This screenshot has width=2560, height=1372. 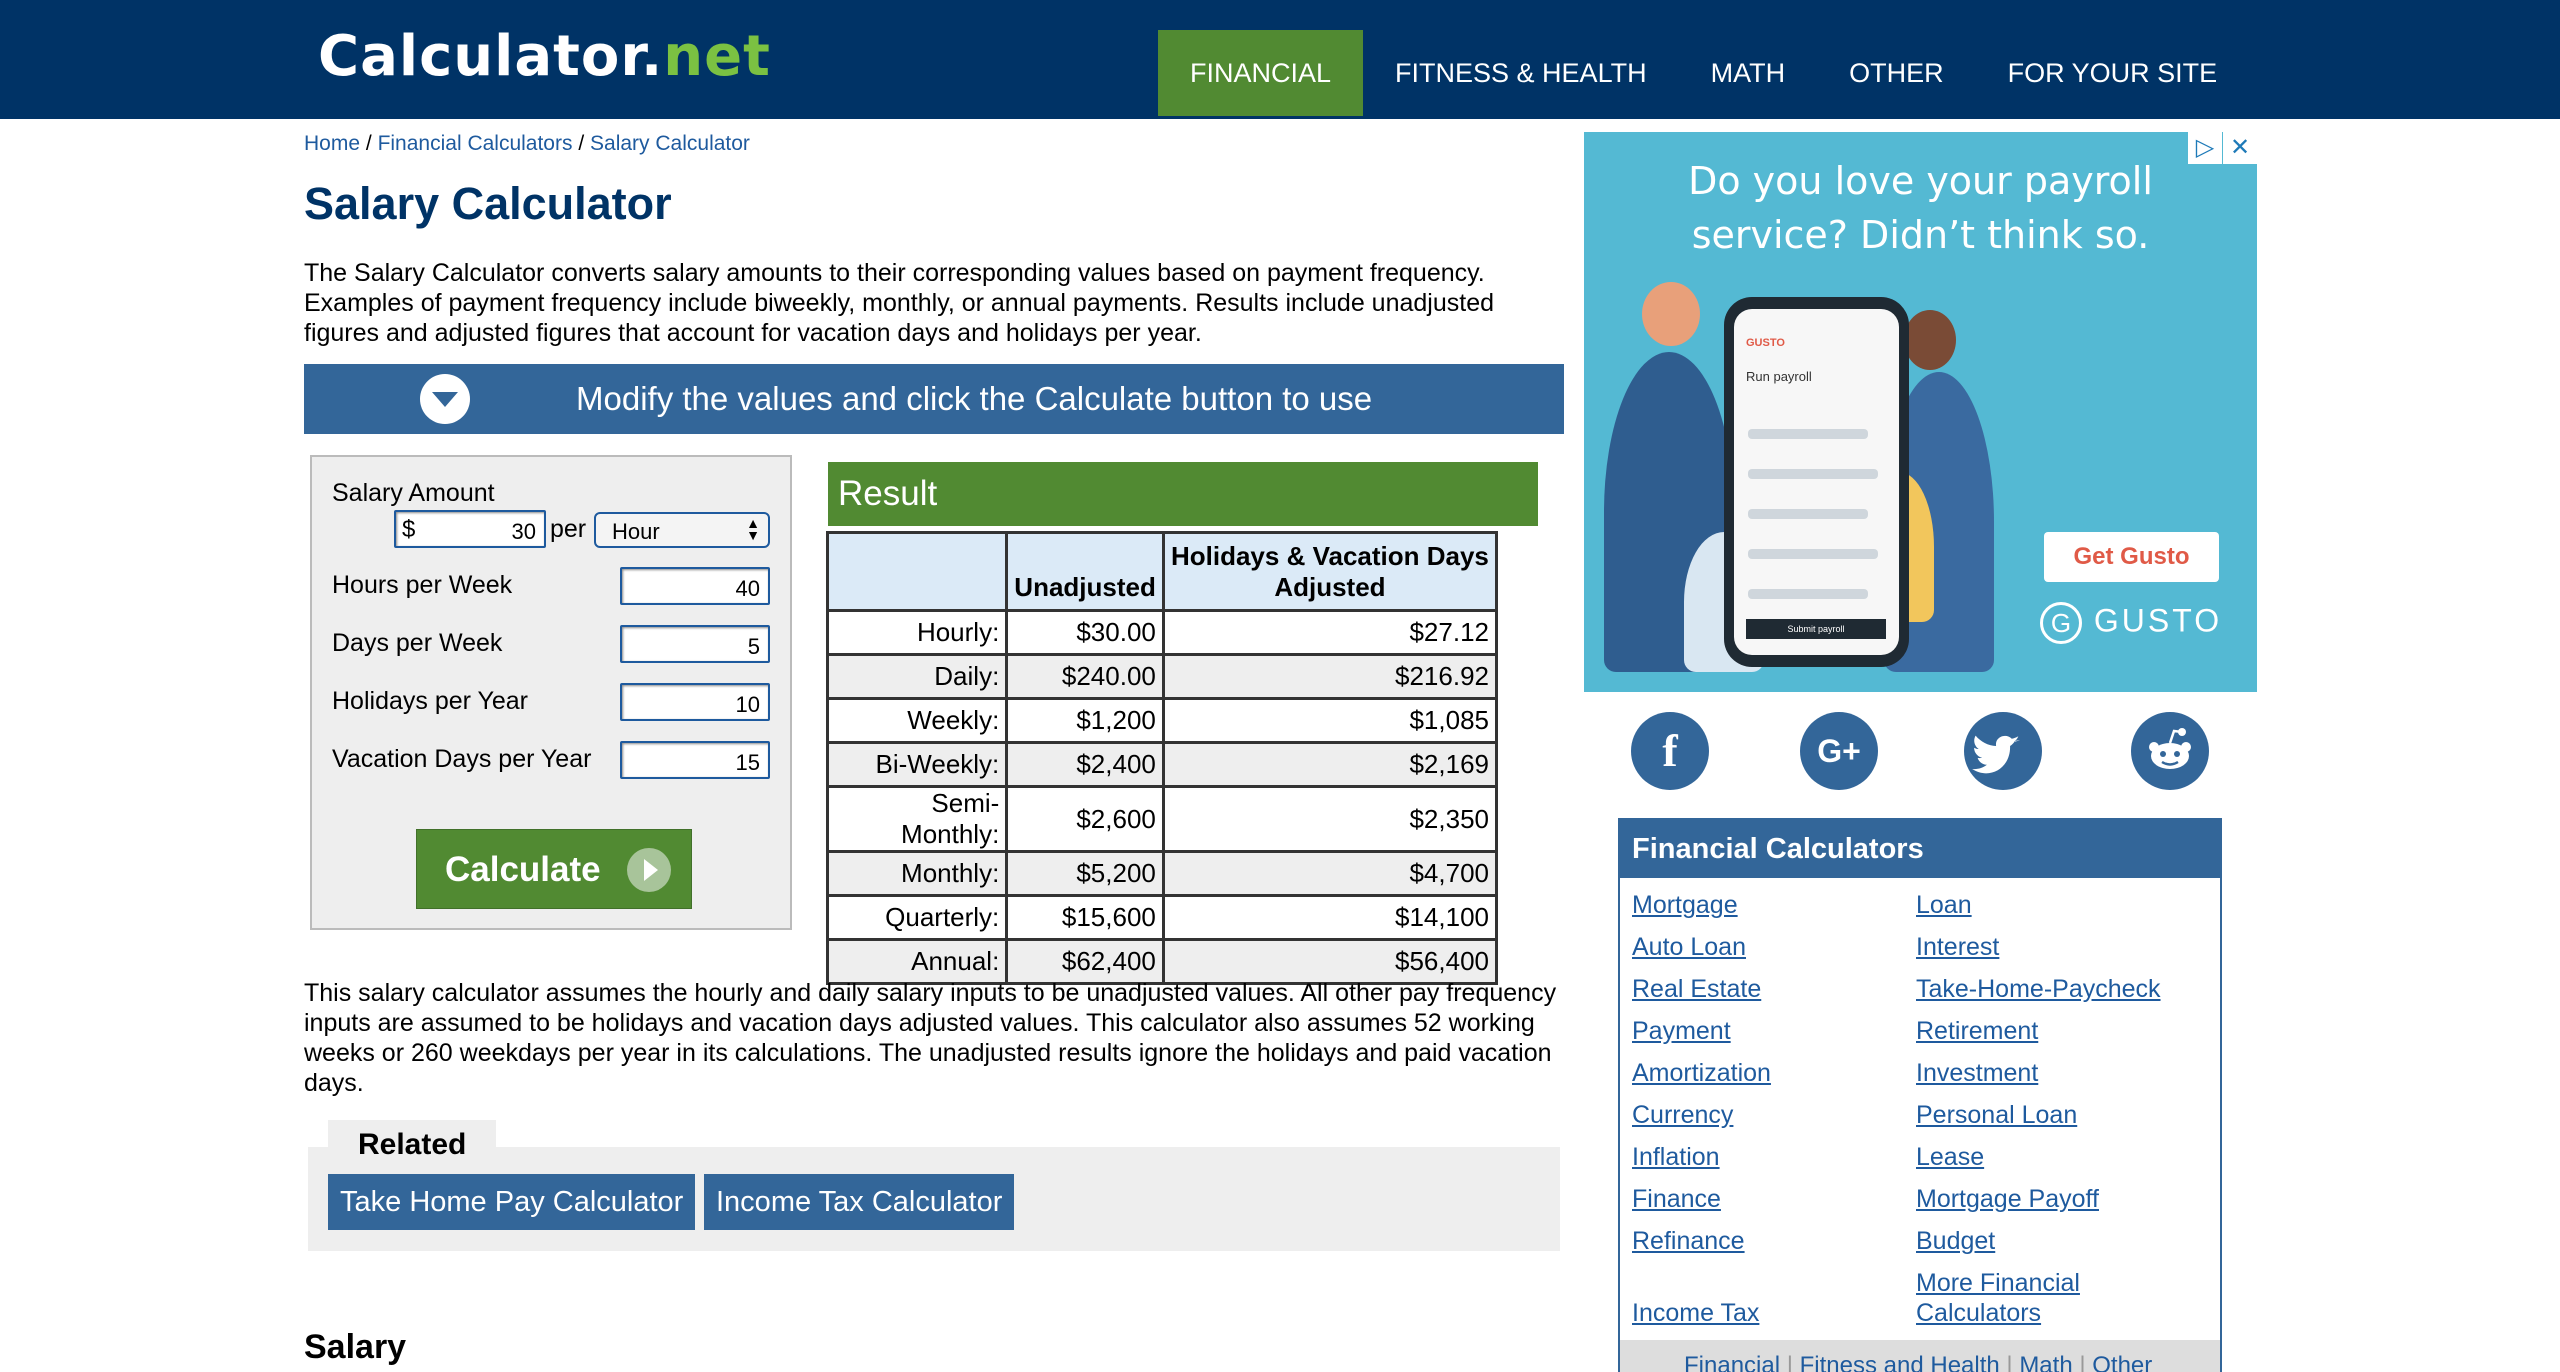 What do you see at coordinates (1330, 720) in the screenshot?
I see `adjusted-value: $1,085` at bounding box center [1330, 720].